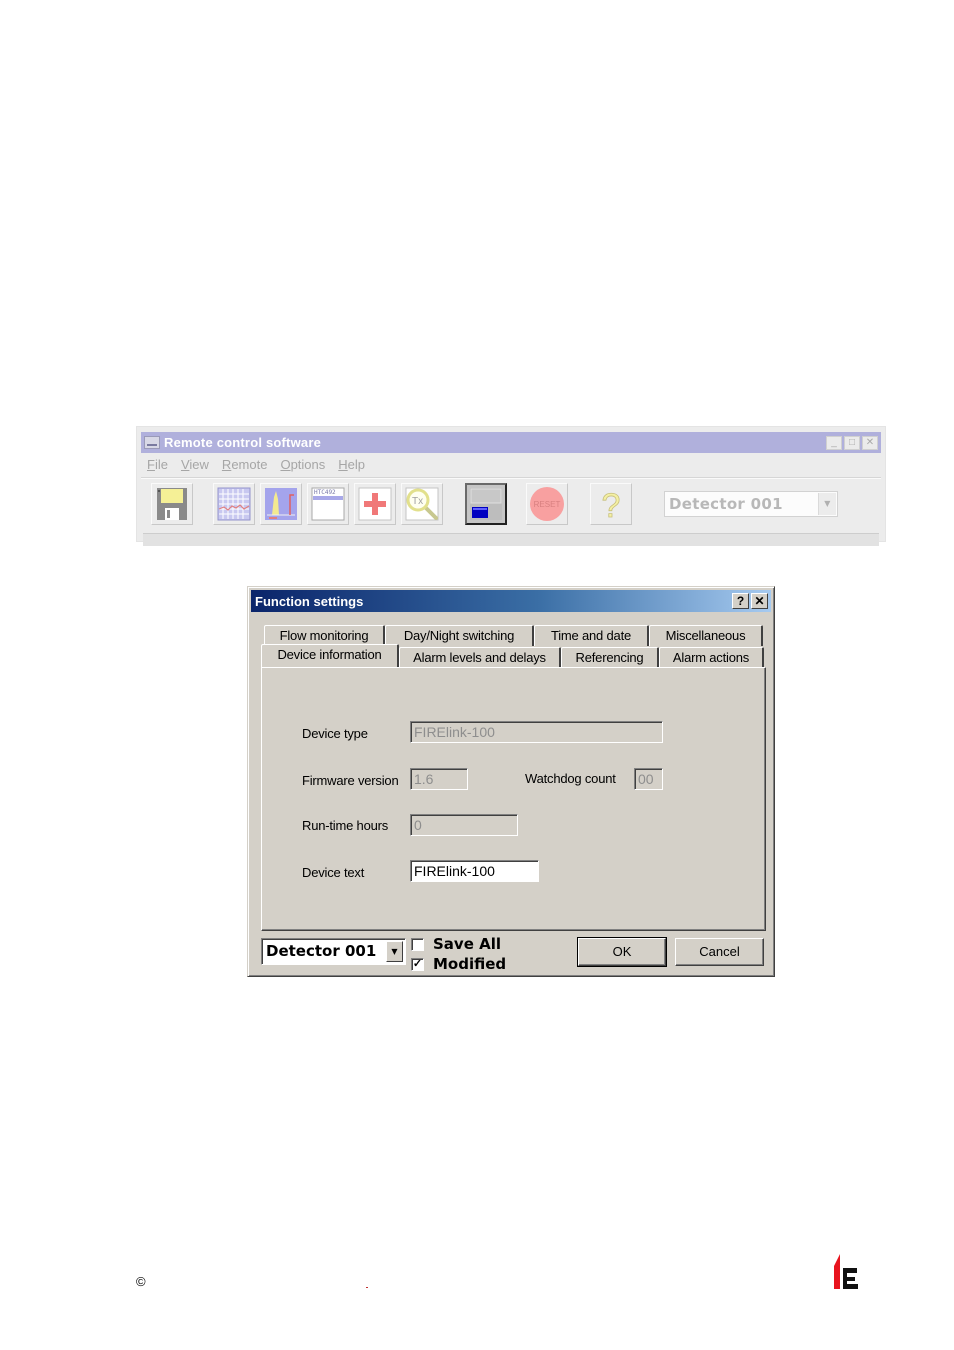  Describe the element at coordinates (706, 635) in the screenshot. I see `tab-miscellaneous: Miscellaneous` at that location.